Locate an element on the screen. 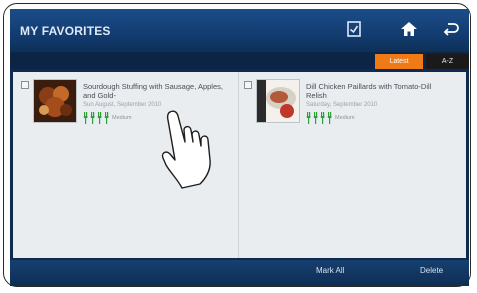 The width and height of the screenshot is (477, 293). header-bar: MY FAVORITES is located at coordinates (239, 30).